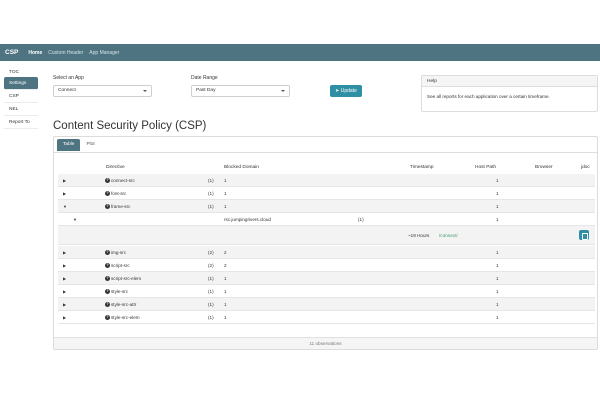  I want to click on table-subrow: ▼ rsc.jumpingrivers.cloud (1) 1, so click(326, 219).